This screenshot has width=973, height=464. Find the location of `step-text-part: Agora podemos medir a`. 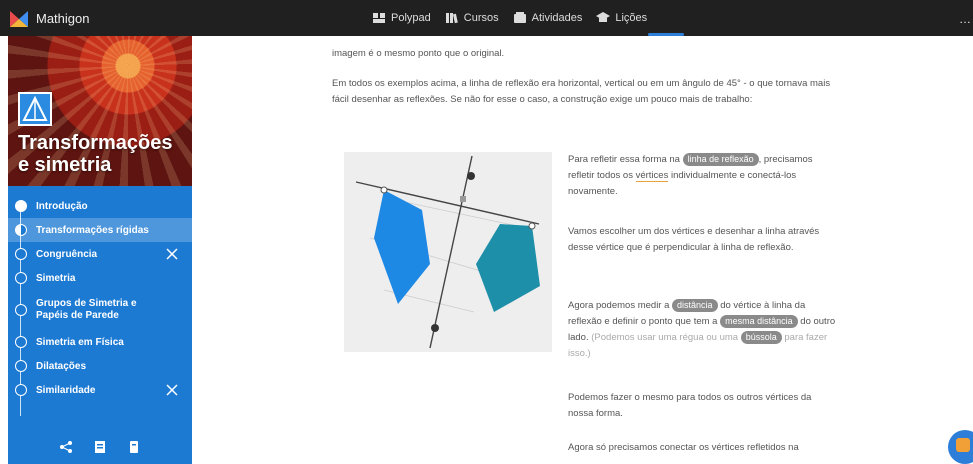

step-text-part: Agora podemos medir a is located at coordinates (619, 305).